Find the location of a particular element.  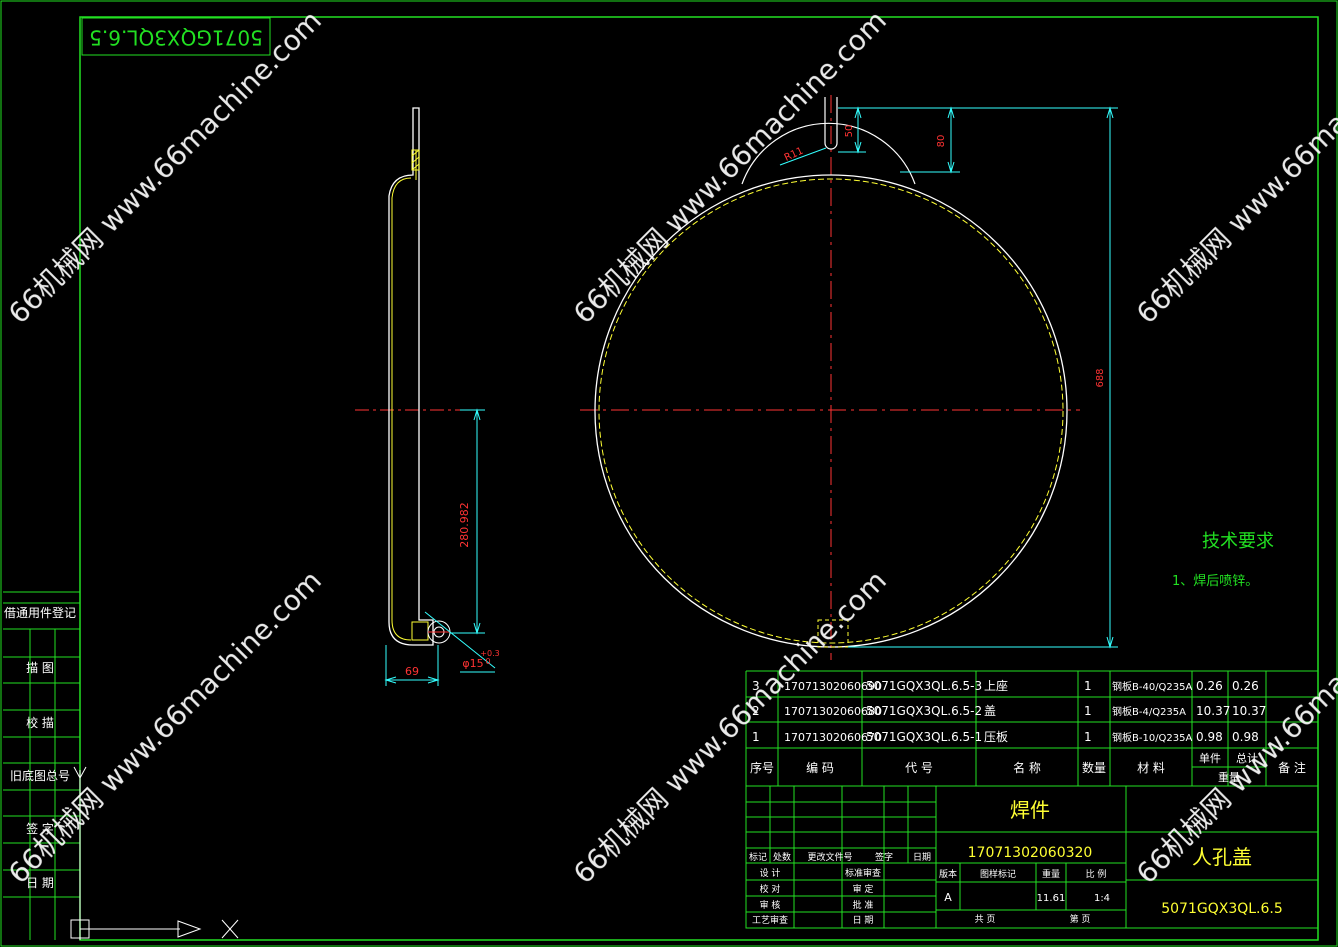

bom-row2-name: 压板 is located at coordinates (996, 737).